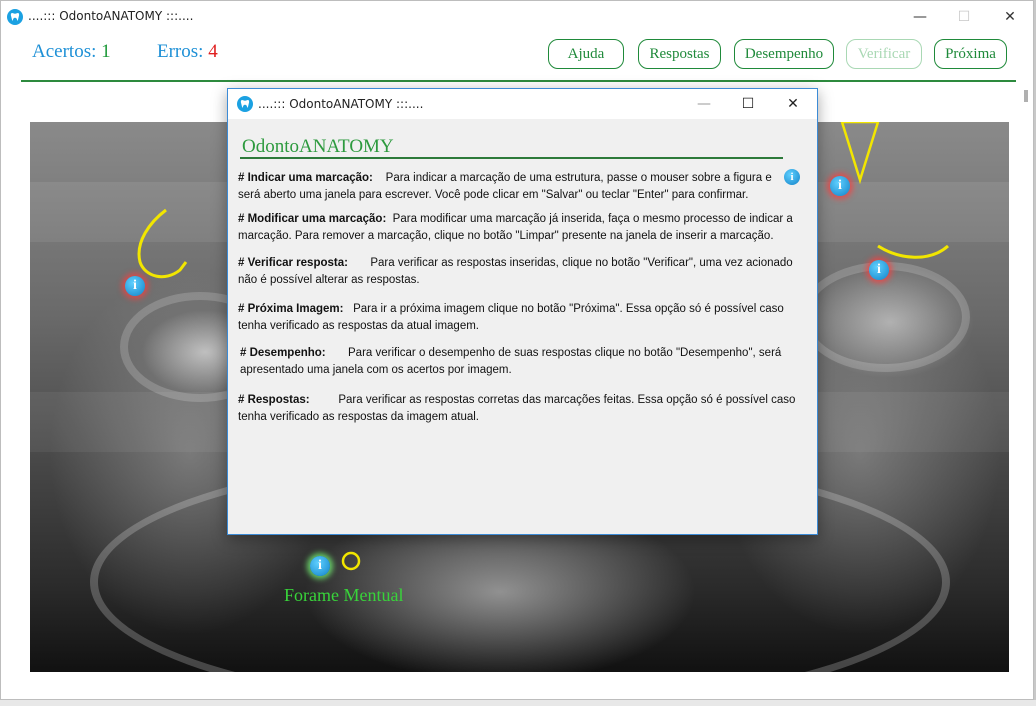 This screenshot has height=706, width=1036. I want to click on dialog-heading-divider, so click(511, 158).